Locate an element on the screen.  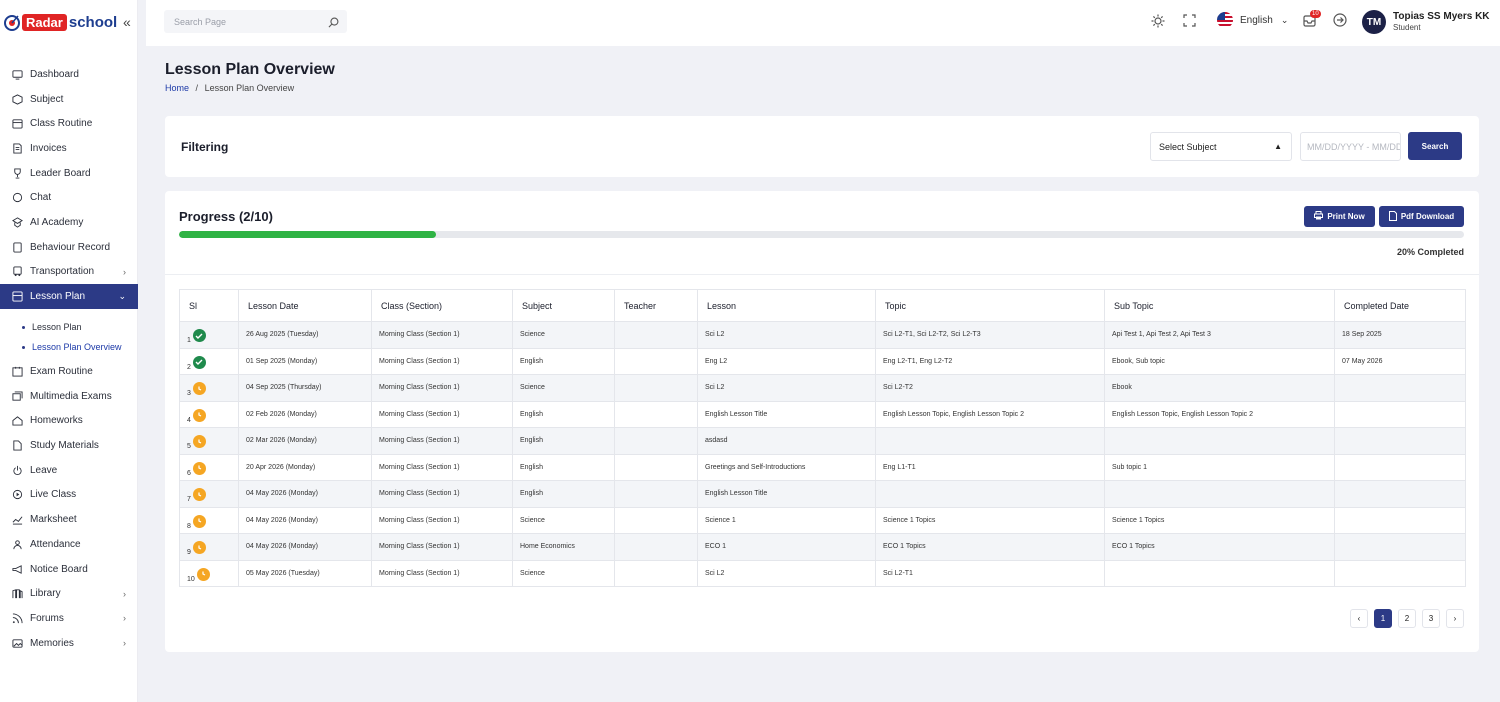
logo: Radar school is located at coordinates (60, 22).